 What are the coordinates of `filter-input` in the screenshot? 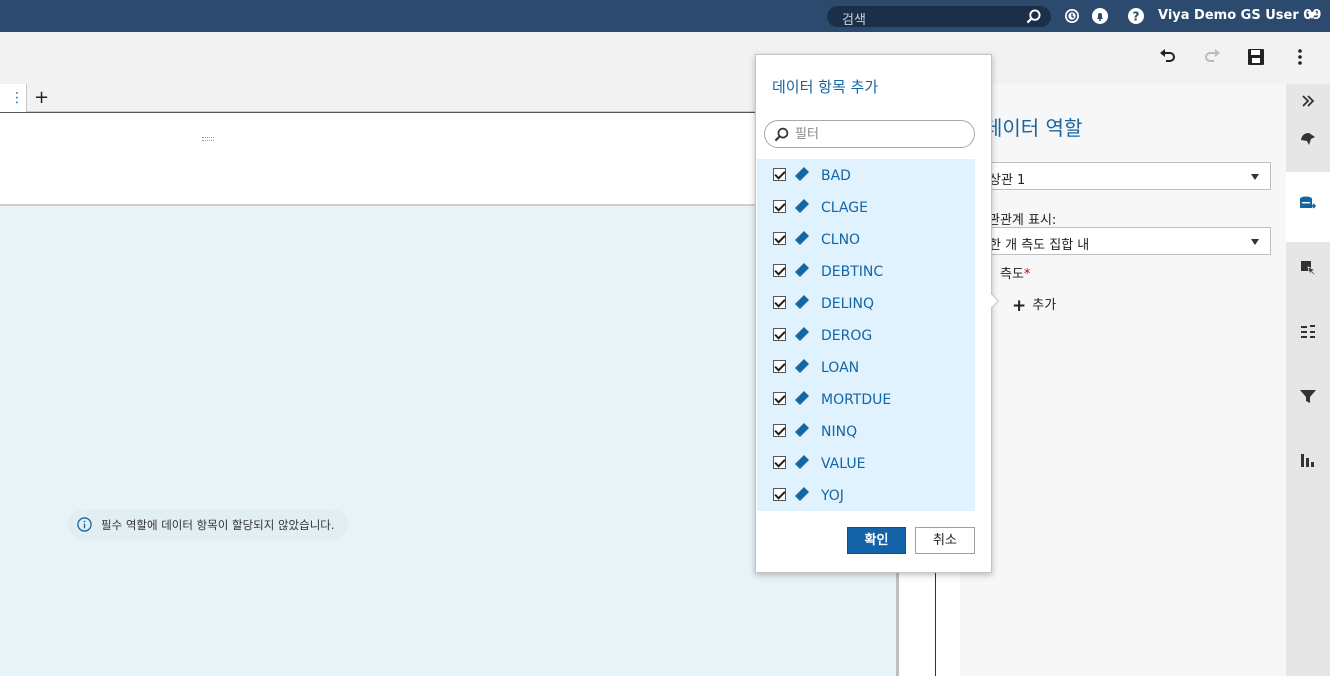 It's located at (880, 134).